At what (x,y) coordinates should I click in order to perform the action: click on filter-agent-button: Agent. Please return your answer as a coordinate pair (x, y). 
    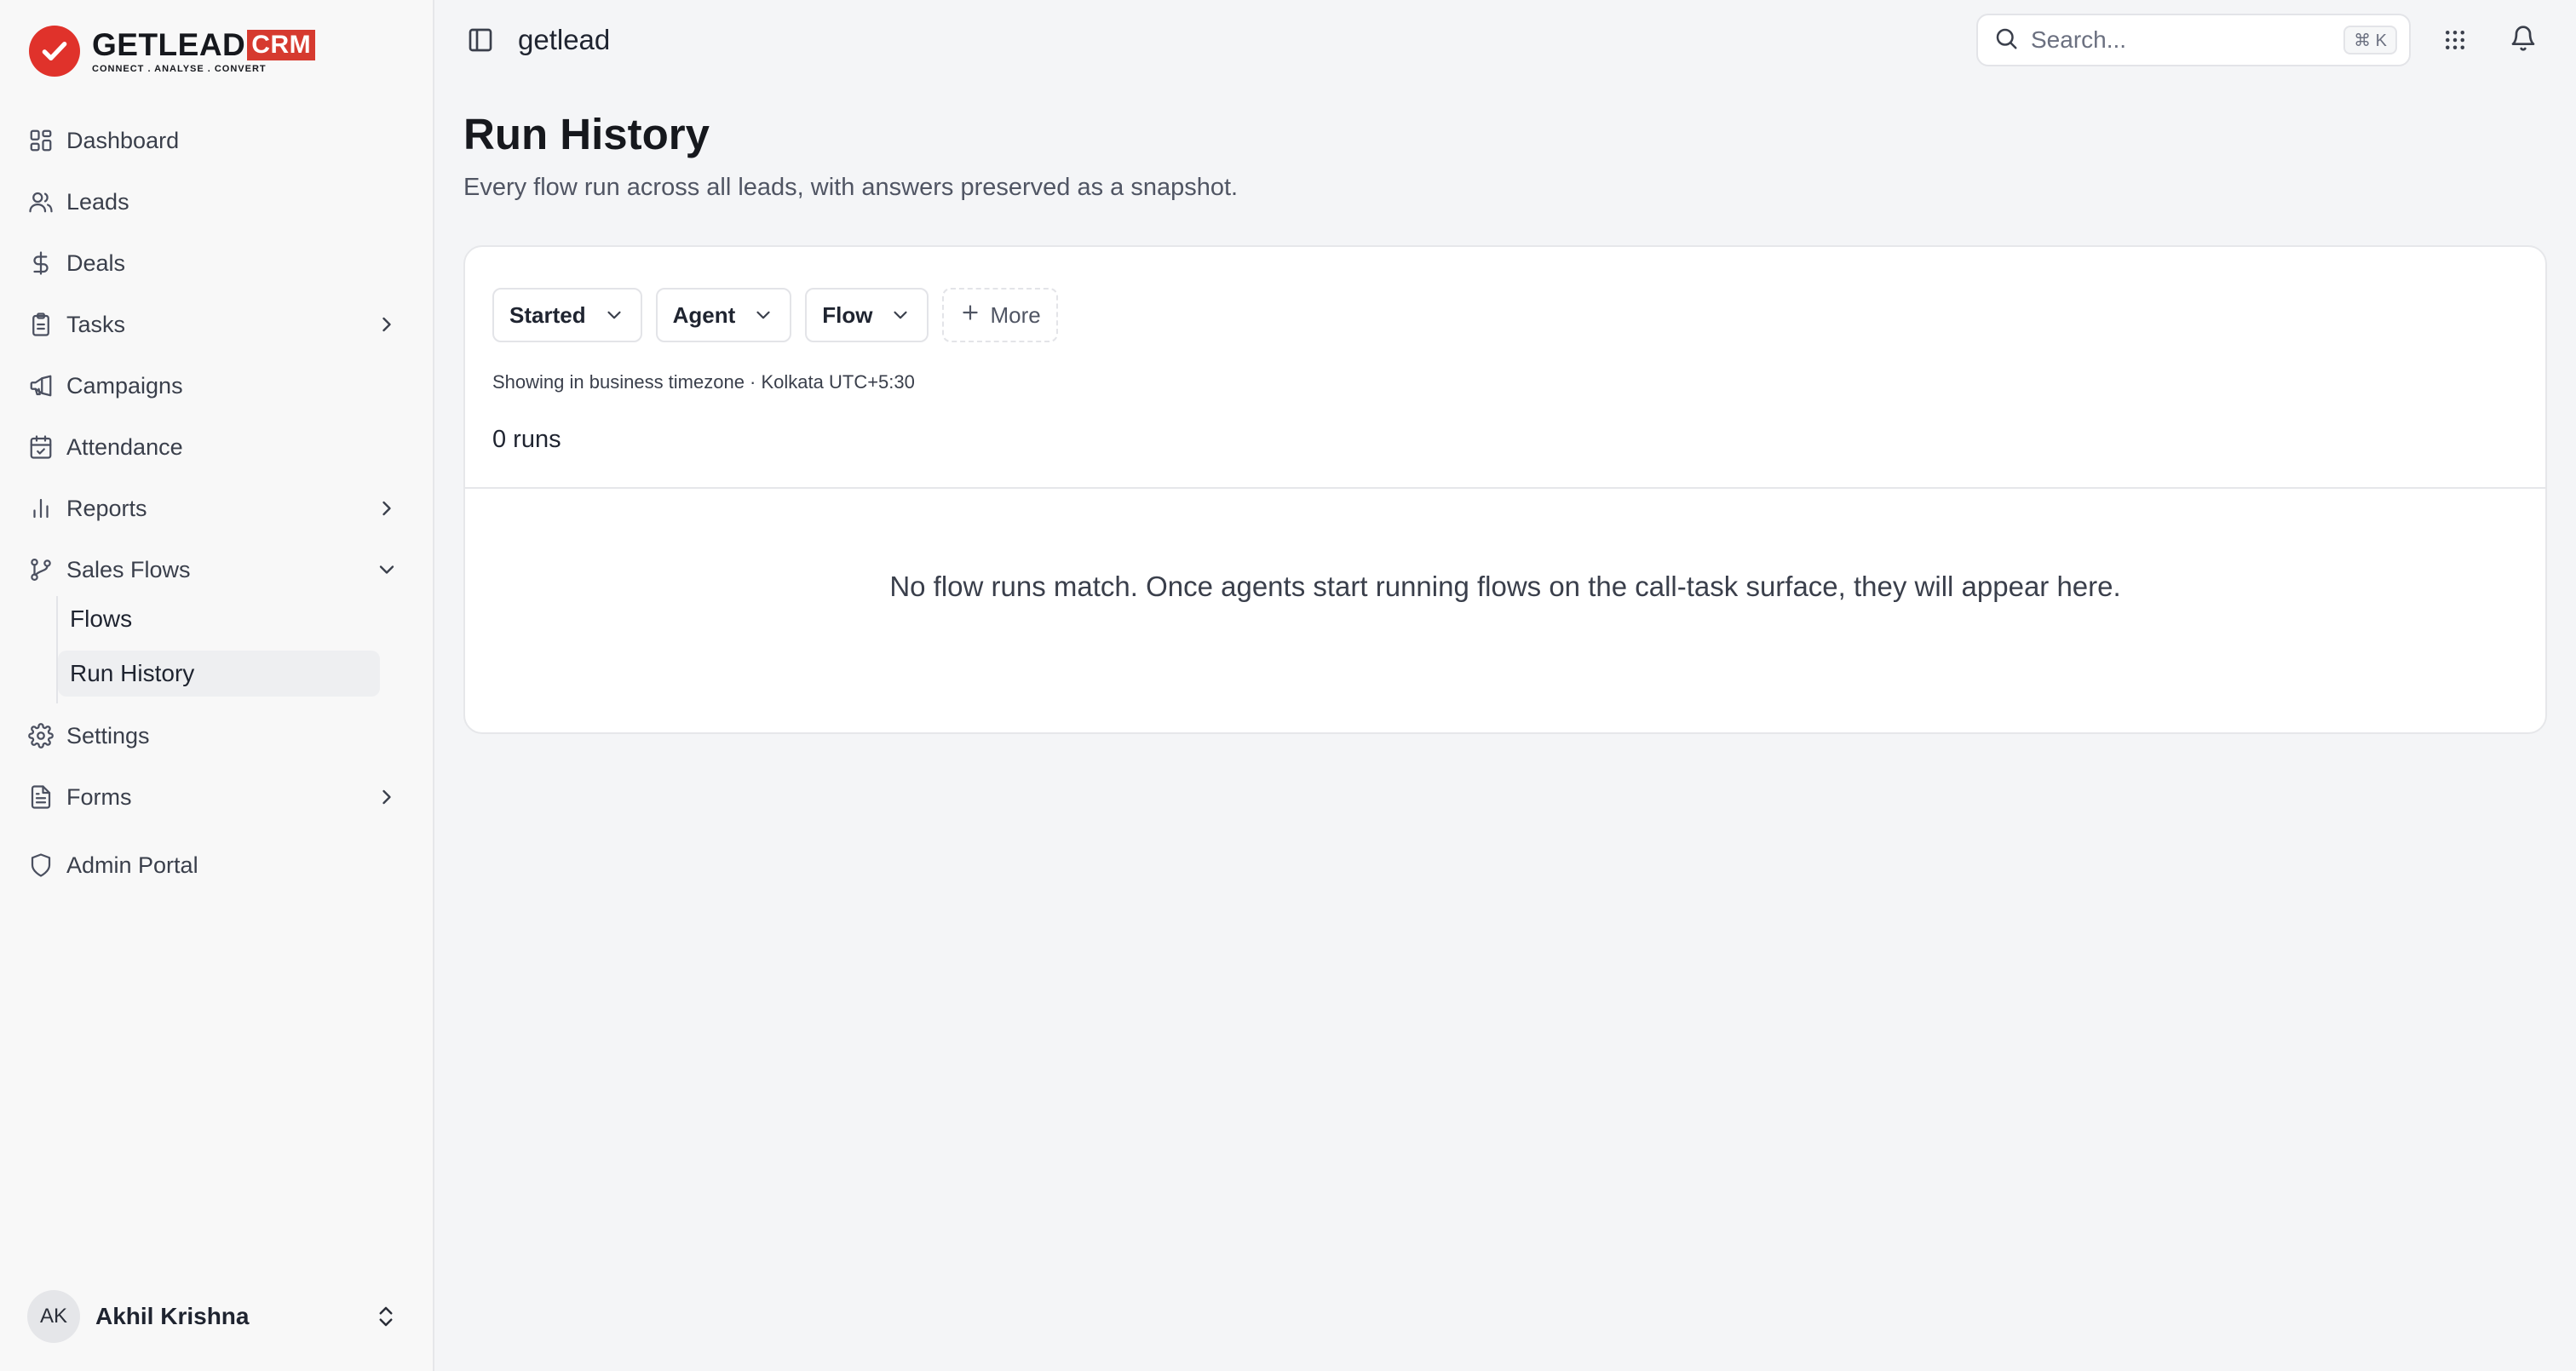
    Looking at the image, I should click on (724, 315).